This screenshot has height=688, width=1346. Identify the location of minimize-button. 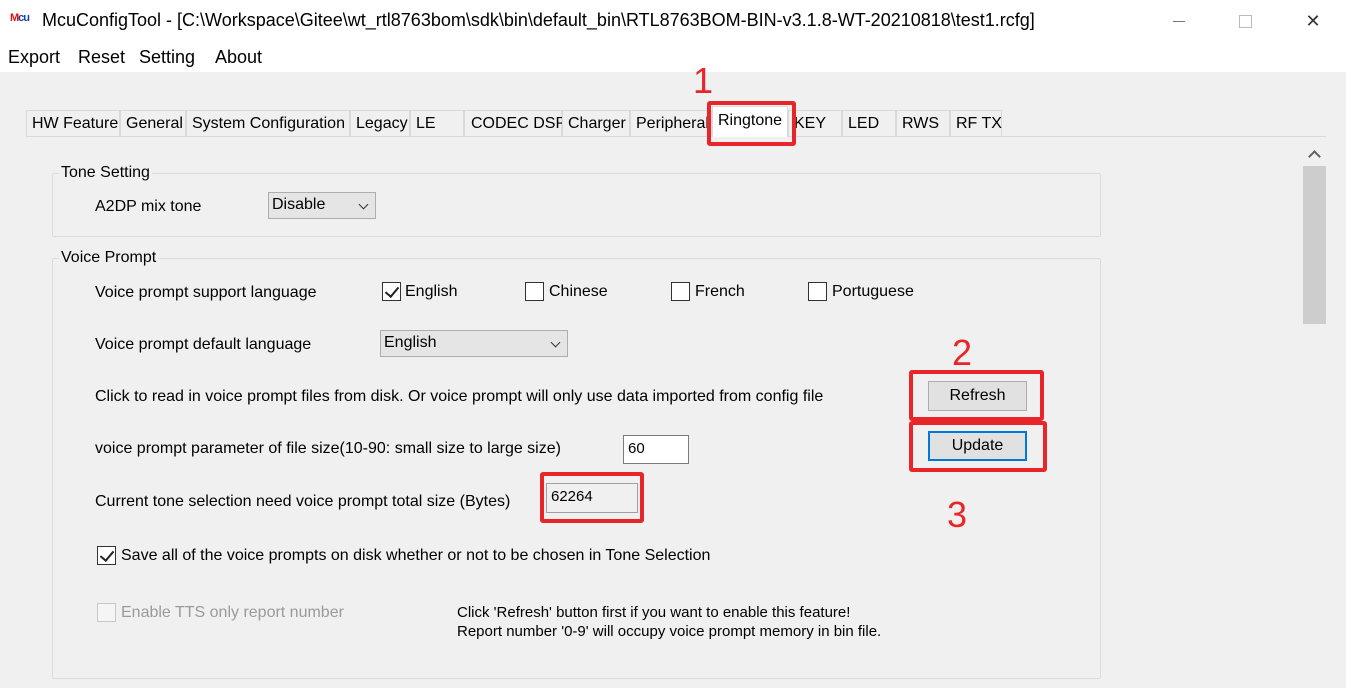
(1179, 21).